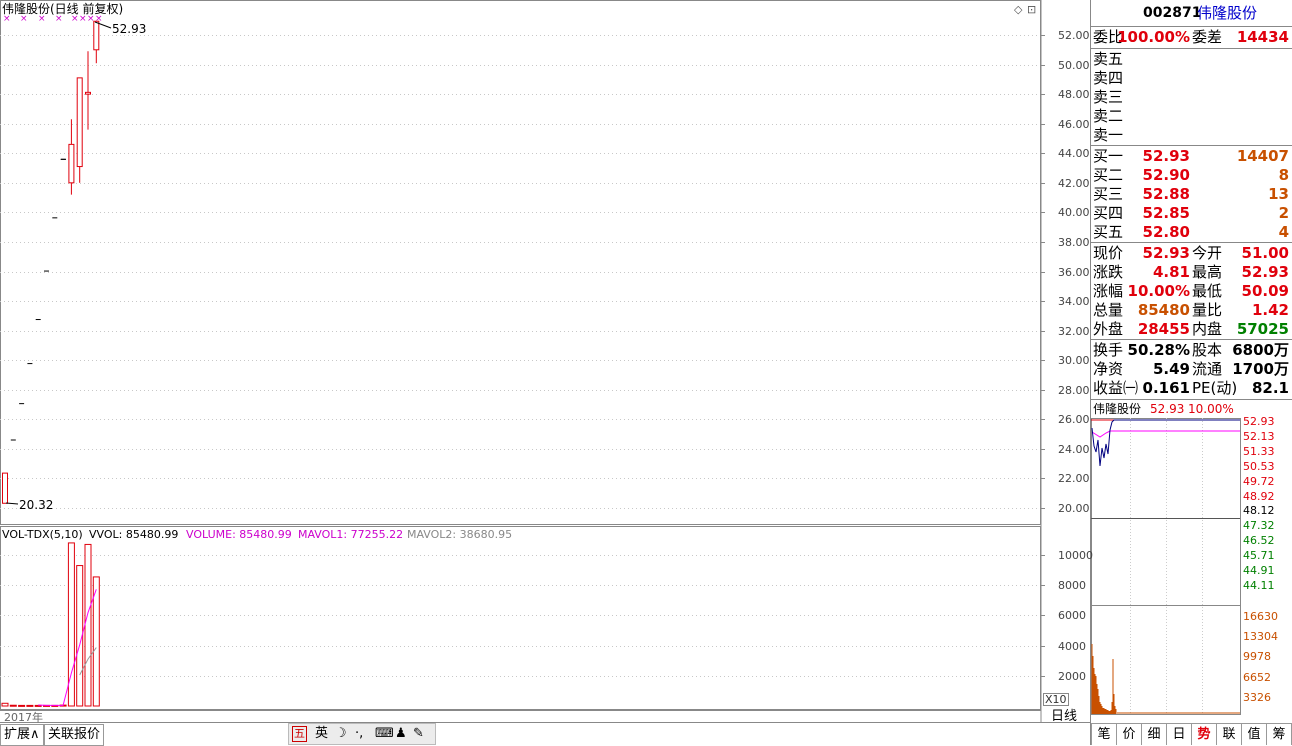 The width and height of the screenshot is (1292, 746). What do you see at coordinates (1259, 481) in the screenshot?
I see `mini-price-tick: 49.72` at bounding box center [1259, 481].